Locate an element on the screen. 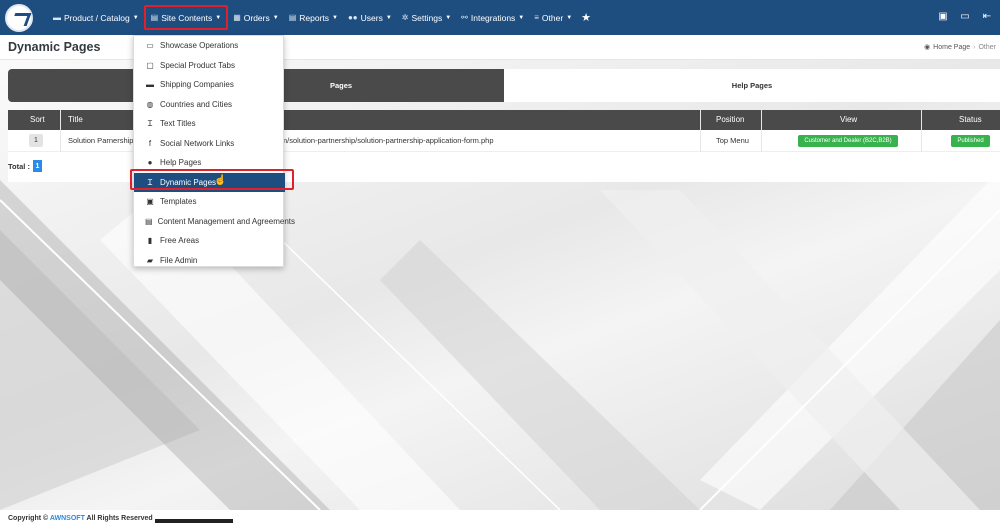 Image resolution: width=1000 pixels, height=523 pixels. nav-label: Integrations is located at coordinates (493, 17).